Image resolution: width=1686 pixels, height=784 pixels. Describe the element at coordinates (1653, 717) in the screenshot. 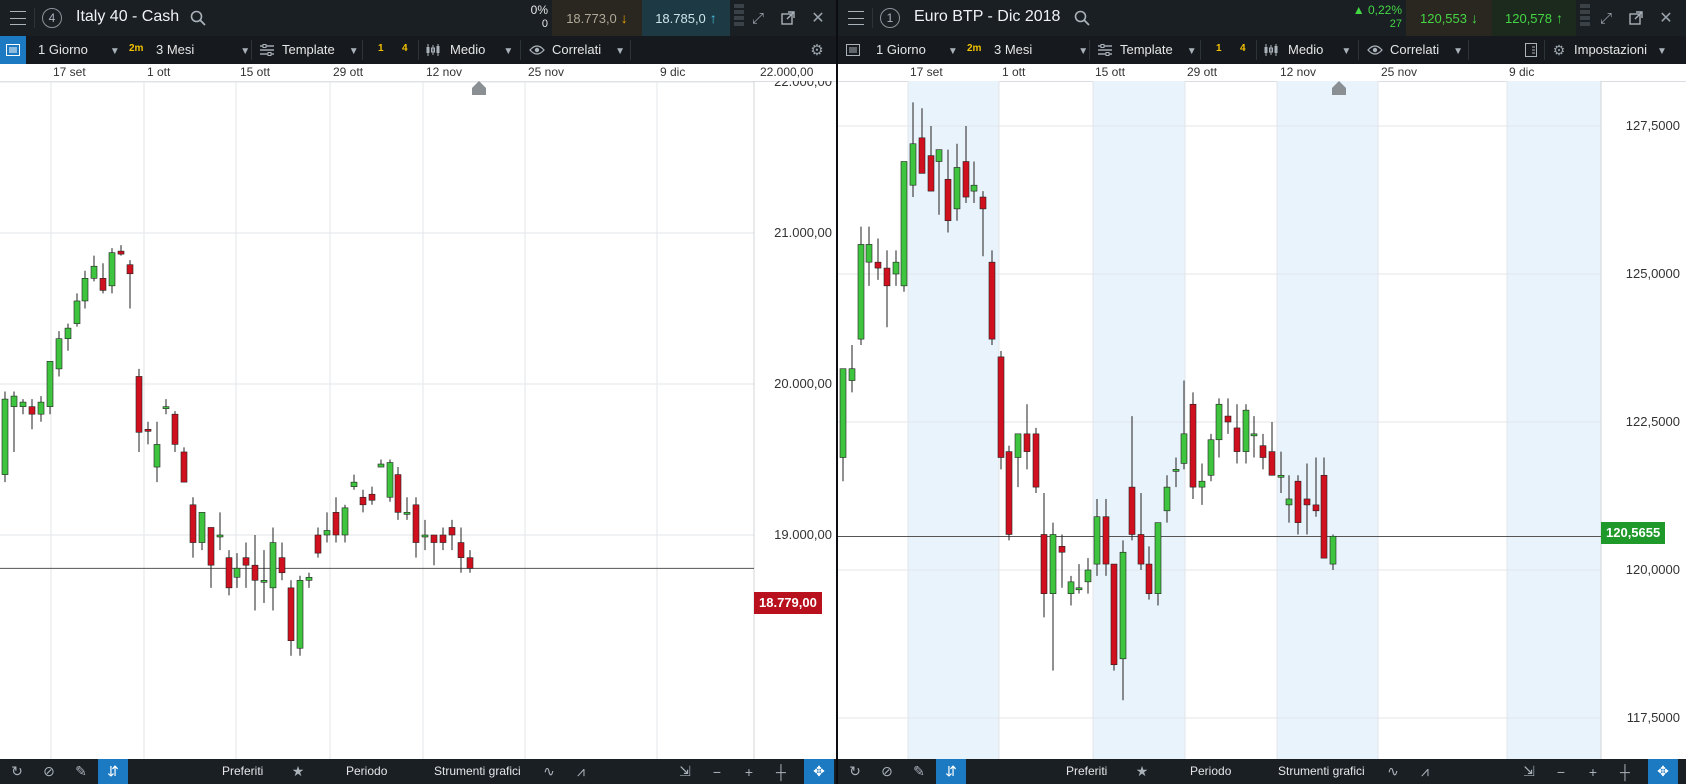

I see `y-tick-label: 117,5000` at that location.